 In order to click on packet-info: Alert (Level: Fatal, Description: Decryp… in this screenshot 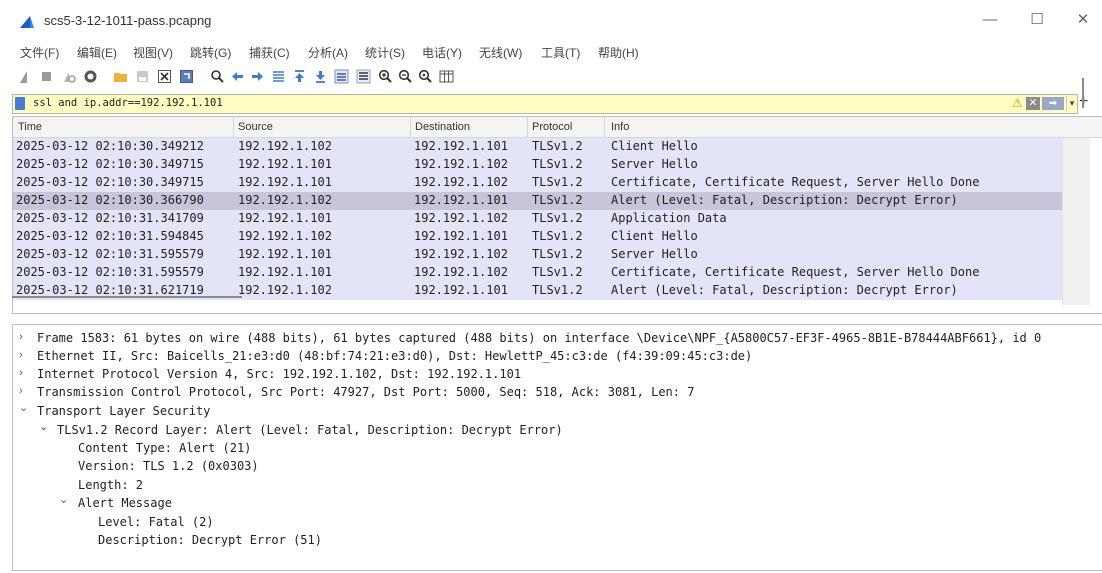, I will do `click(784, 290)`.